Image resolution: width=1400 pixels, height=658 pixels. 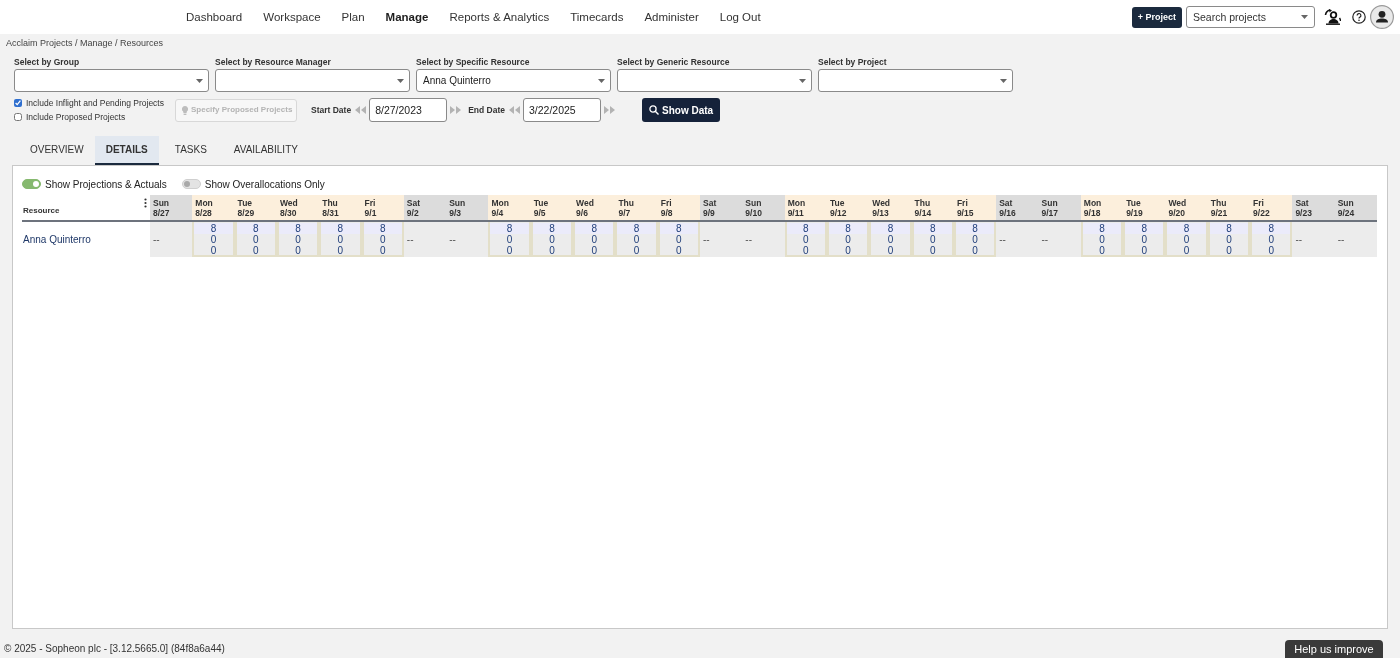 What do you see at coordinates (145, 203) in the screenshot?
I see `kebab-menu-icon` at bounding box center [145, 203].